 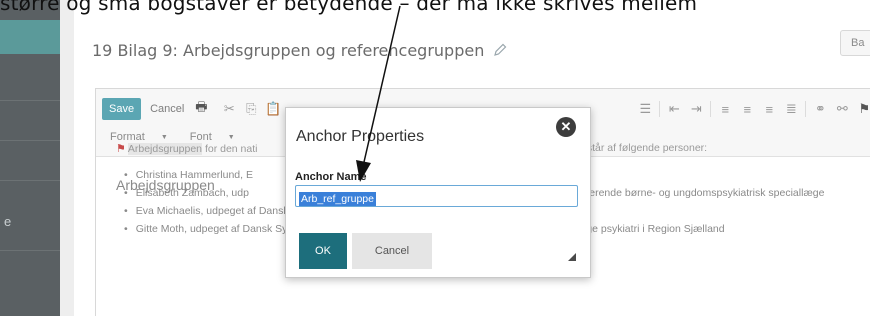 What do you see at coordinates (674, 109) in the screenshot?
I see `outdent-icon: ⇤` at bounding box center [674, 109].